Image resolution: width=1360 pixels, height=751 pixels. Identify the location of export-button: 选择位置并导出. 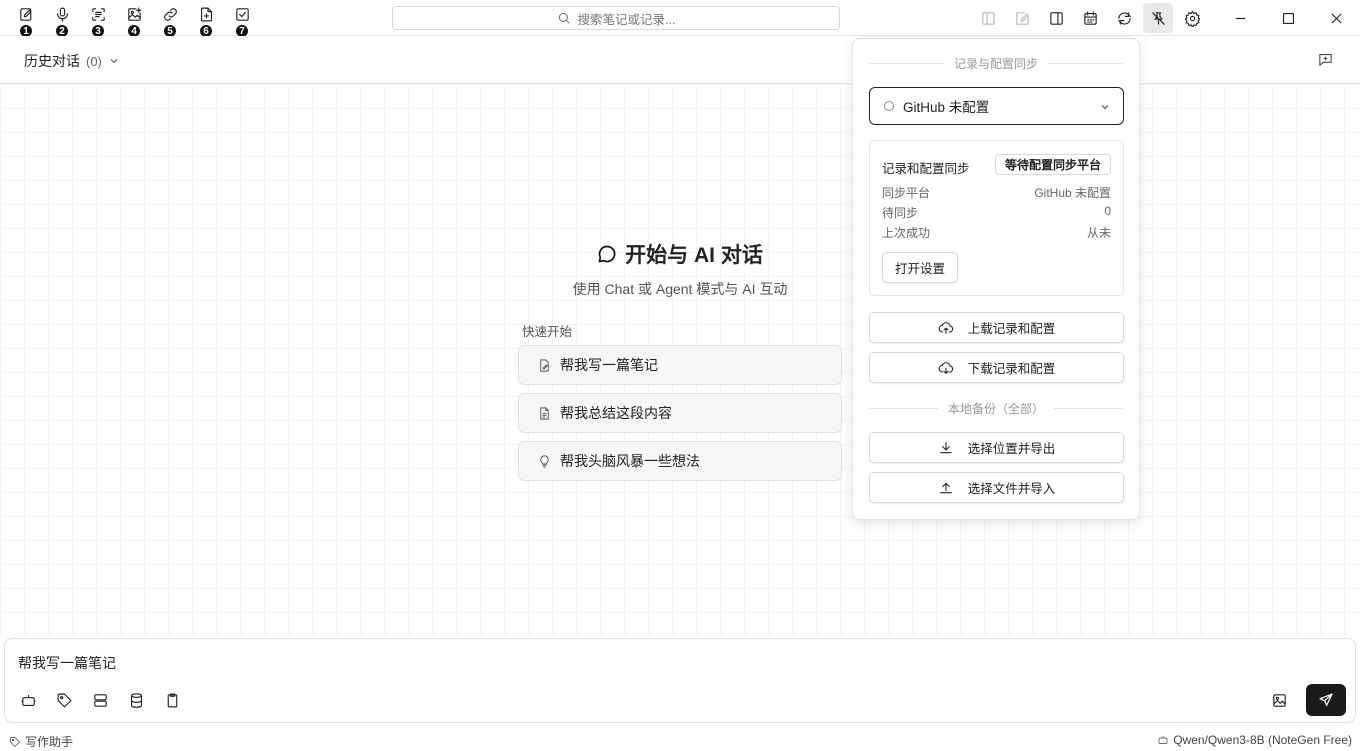
(996, 447).